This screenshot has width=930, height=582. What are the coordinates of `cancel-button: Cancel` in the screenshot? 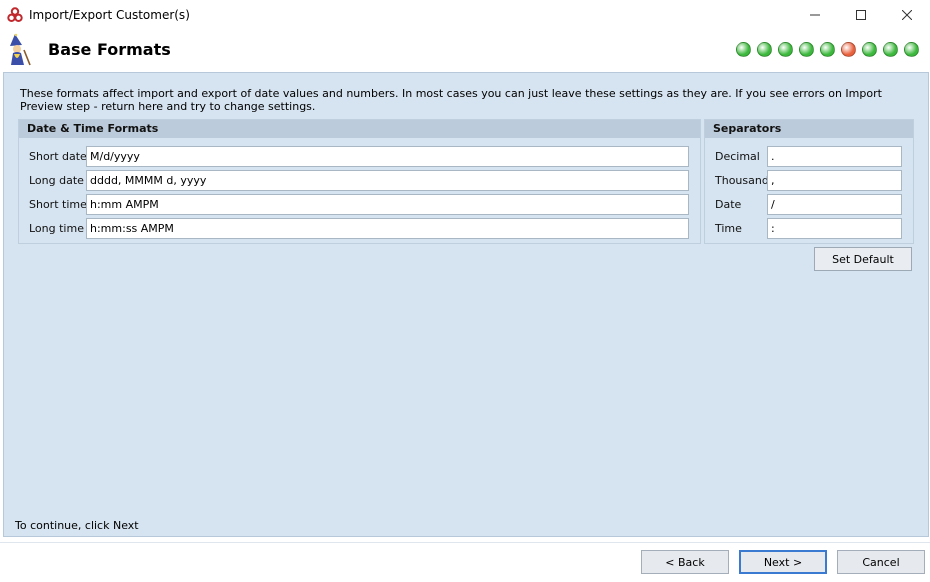 It's located at (881, 562).